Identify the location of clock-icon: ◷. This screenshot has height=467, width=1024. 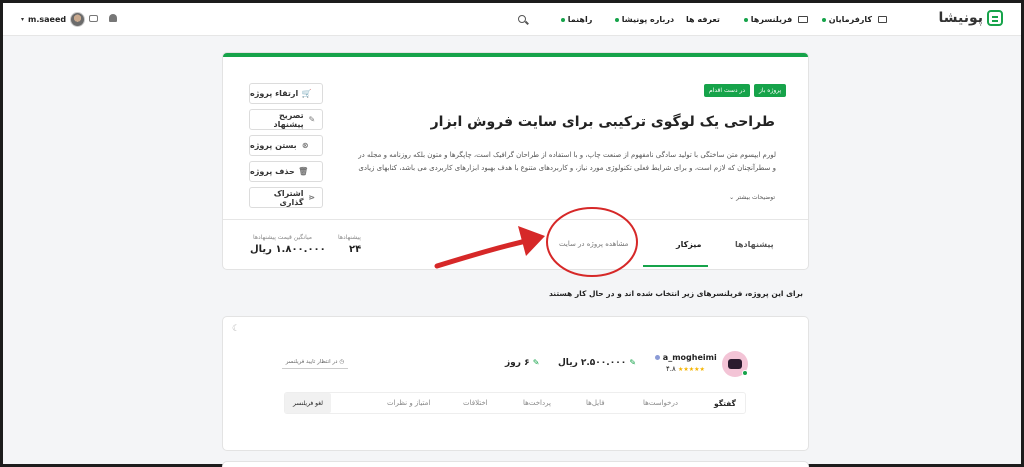
(342, 361).